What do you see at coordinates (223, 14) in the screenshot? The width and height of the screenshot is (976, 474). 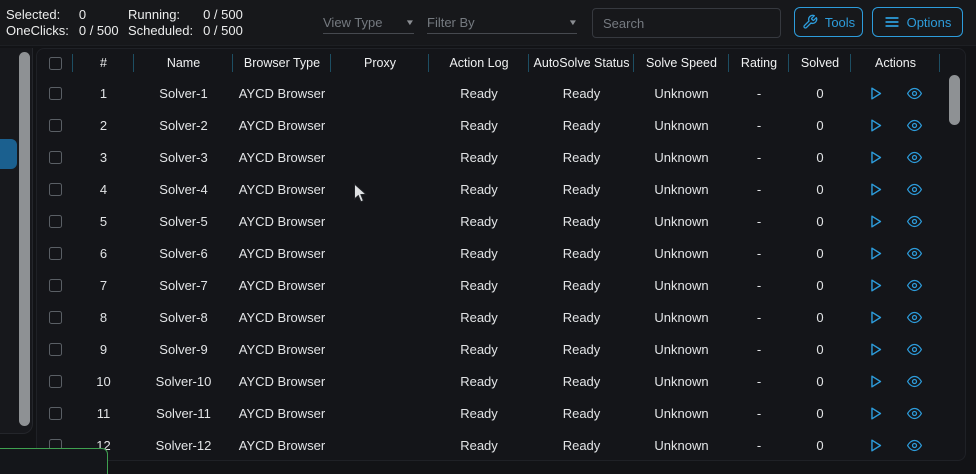 I see `running-value: 0 / 500` at bounding box center [223, 14].